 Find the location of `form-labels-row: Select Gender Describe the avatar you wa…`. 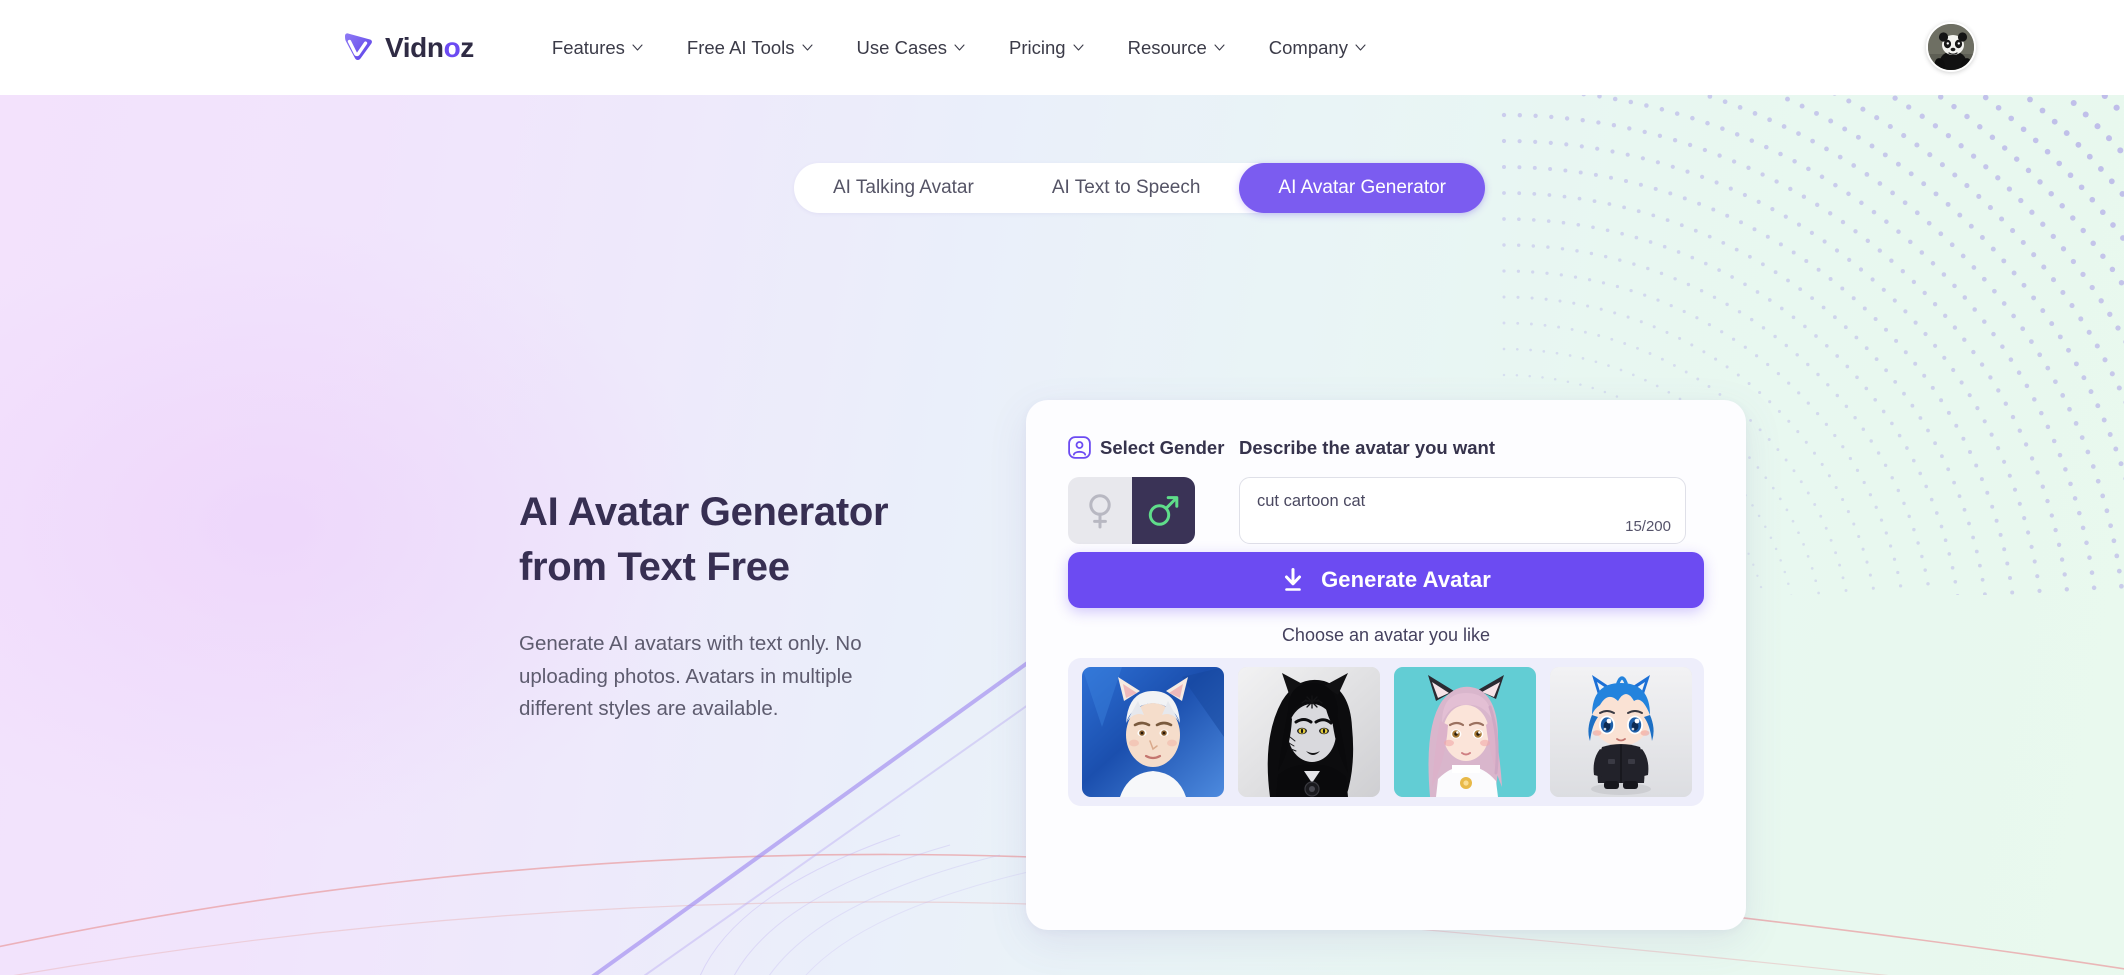

form-labels-row: Select Gender Describe the avatar you wa… is located at coordinates (1386, 447).